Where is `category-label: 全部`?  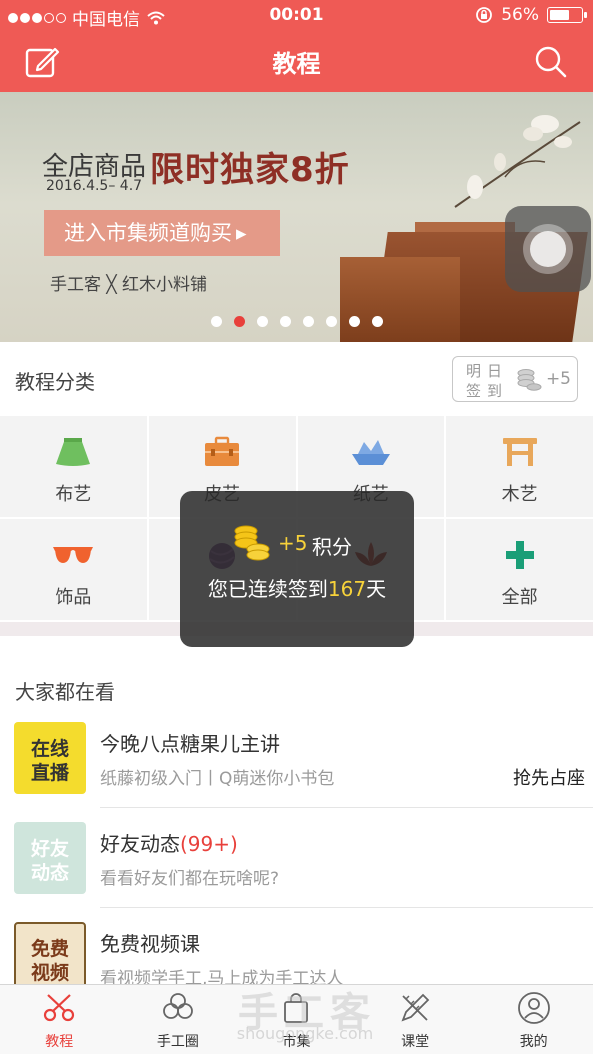
category-label: 全部 is located at coordinates (519, 597).